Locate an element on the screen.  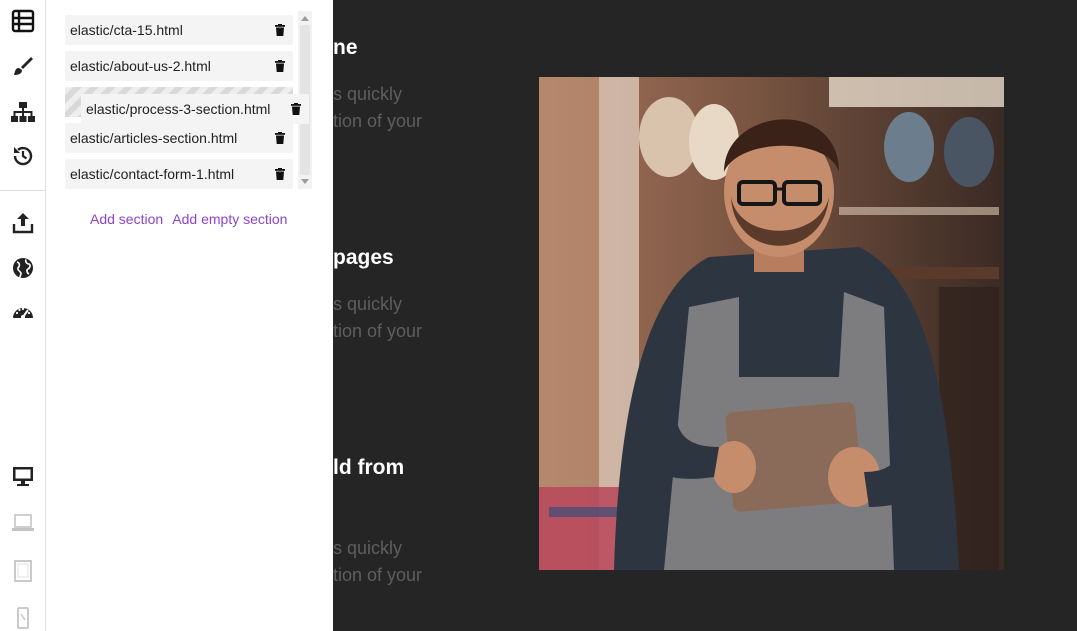
add-empty-section-link: Add empty section is located at coordinates (229, 219).